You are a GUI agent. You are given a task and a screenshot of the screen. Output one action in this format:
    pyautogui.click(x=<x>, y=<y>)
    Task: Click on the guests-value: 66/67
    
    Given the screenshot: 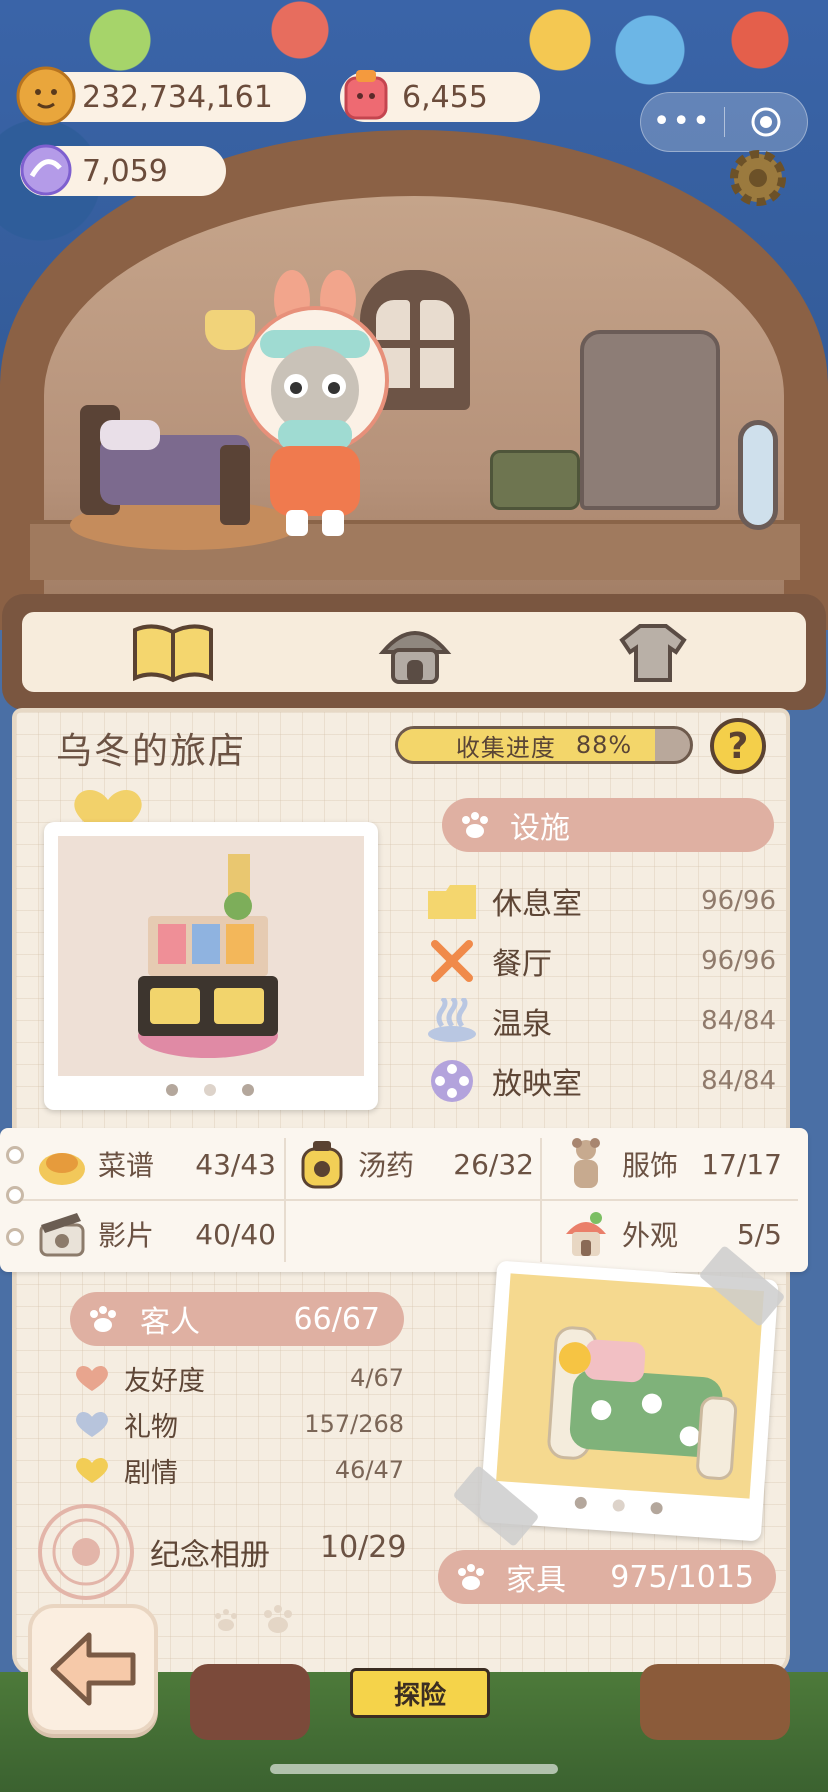 What is the action you would take?
    pyautogui.click(x=336, y=1319)
    